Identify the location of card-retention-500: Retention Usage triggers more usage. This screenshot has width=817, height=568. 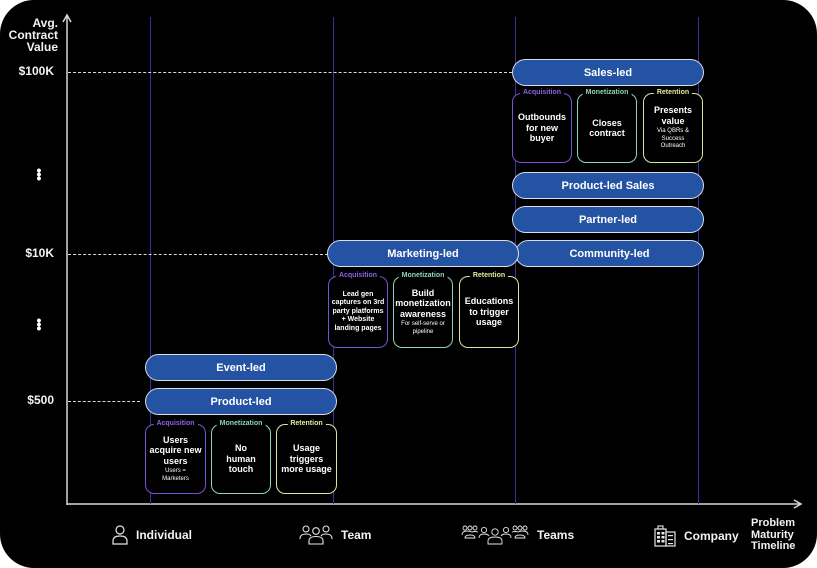
(306, 456).